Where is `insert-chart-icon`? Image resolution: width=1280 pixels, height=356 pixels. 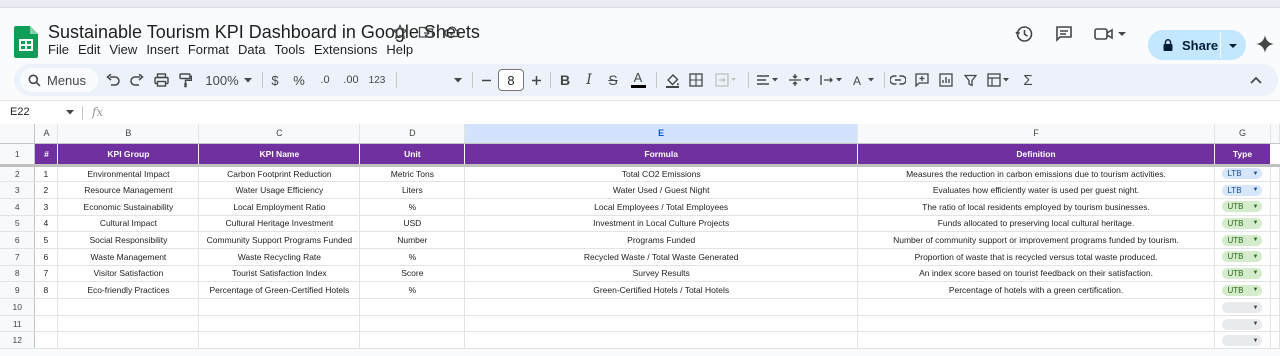 insert-chart-icon is located at coordinates (946, 80).